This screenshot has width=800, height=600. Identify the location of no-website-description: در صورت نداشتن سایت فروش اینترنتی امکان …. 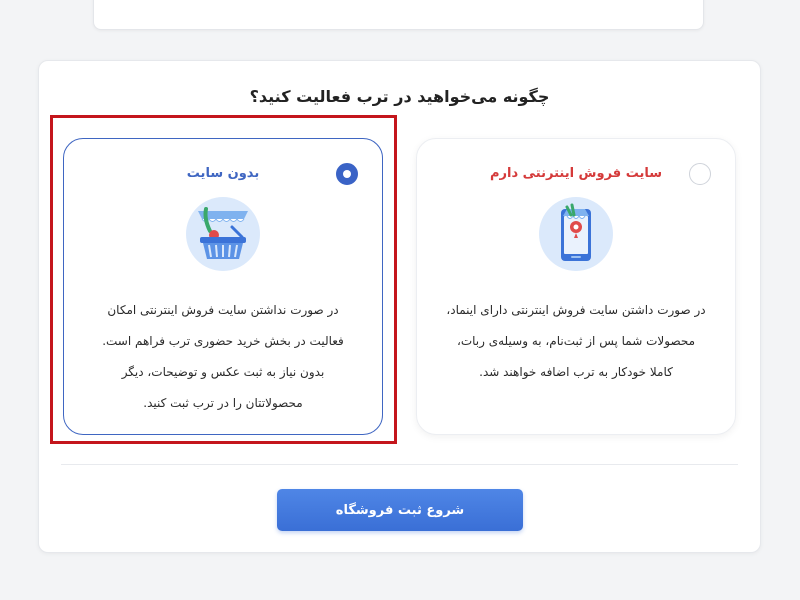
(223, 356).